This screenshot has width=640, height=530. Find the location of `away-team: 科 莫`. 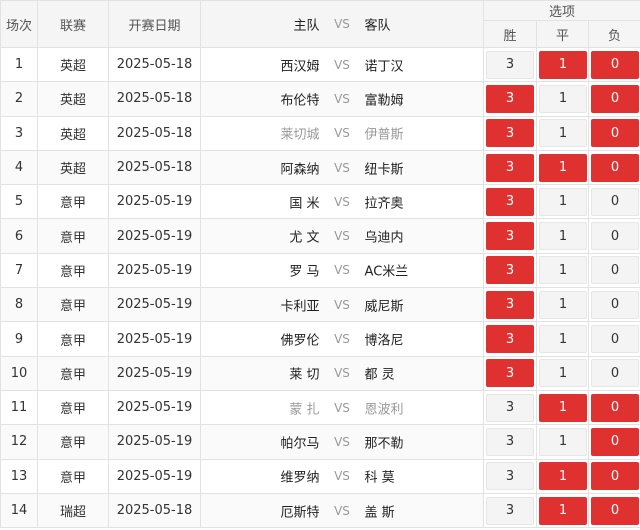

away-team: 科 莫 is located at coordinates (379, 478).